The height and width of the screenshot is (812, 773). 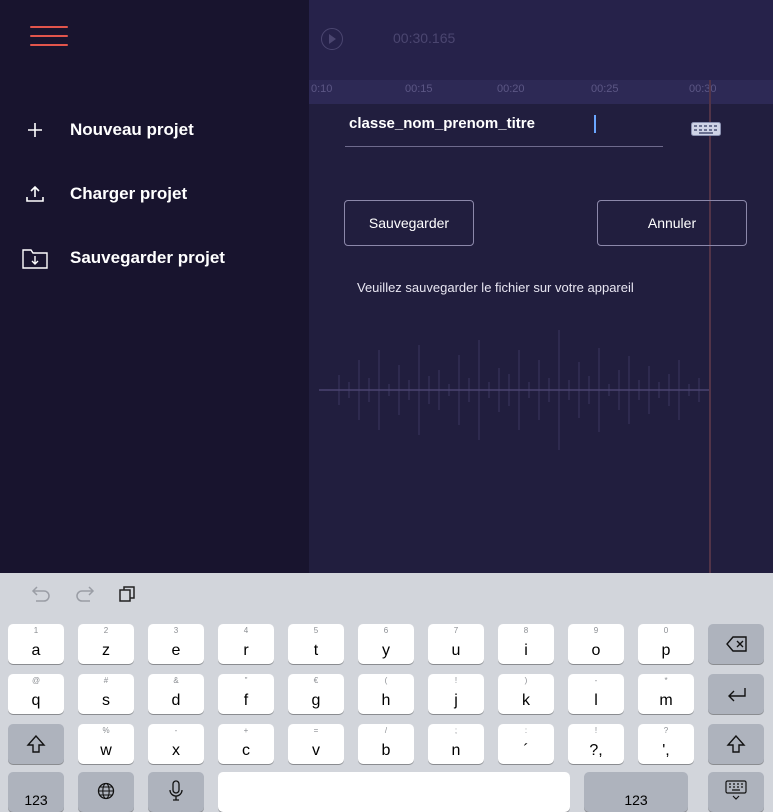 I want to click on key-hint: &, so click(x=176, y=680).